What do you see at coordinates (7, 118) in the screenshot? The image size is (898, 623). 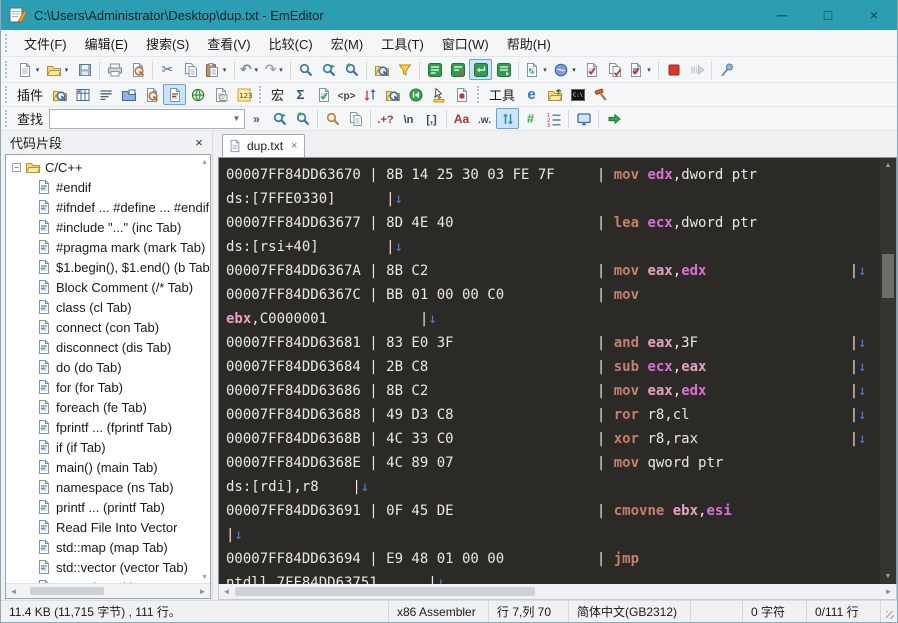 I see `find-toolbar-grip` at bounding box center [7, 118].